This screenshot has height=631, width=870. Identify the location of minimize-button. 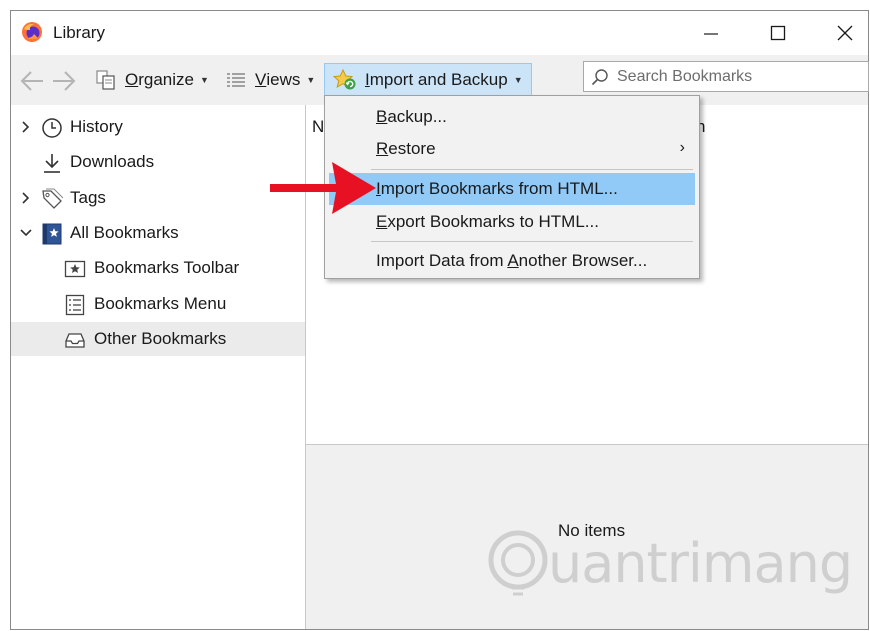
(711, 33).